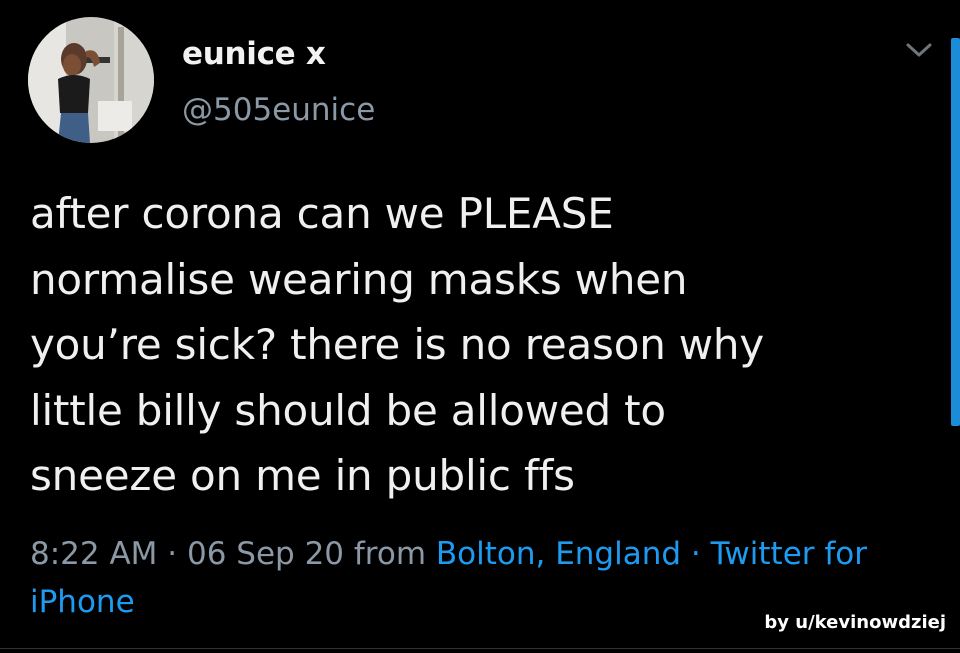 Image resolution: width=960 pixels, height=653 pixels. I want to click on user-handle: @505eunice, so click(278, 110).